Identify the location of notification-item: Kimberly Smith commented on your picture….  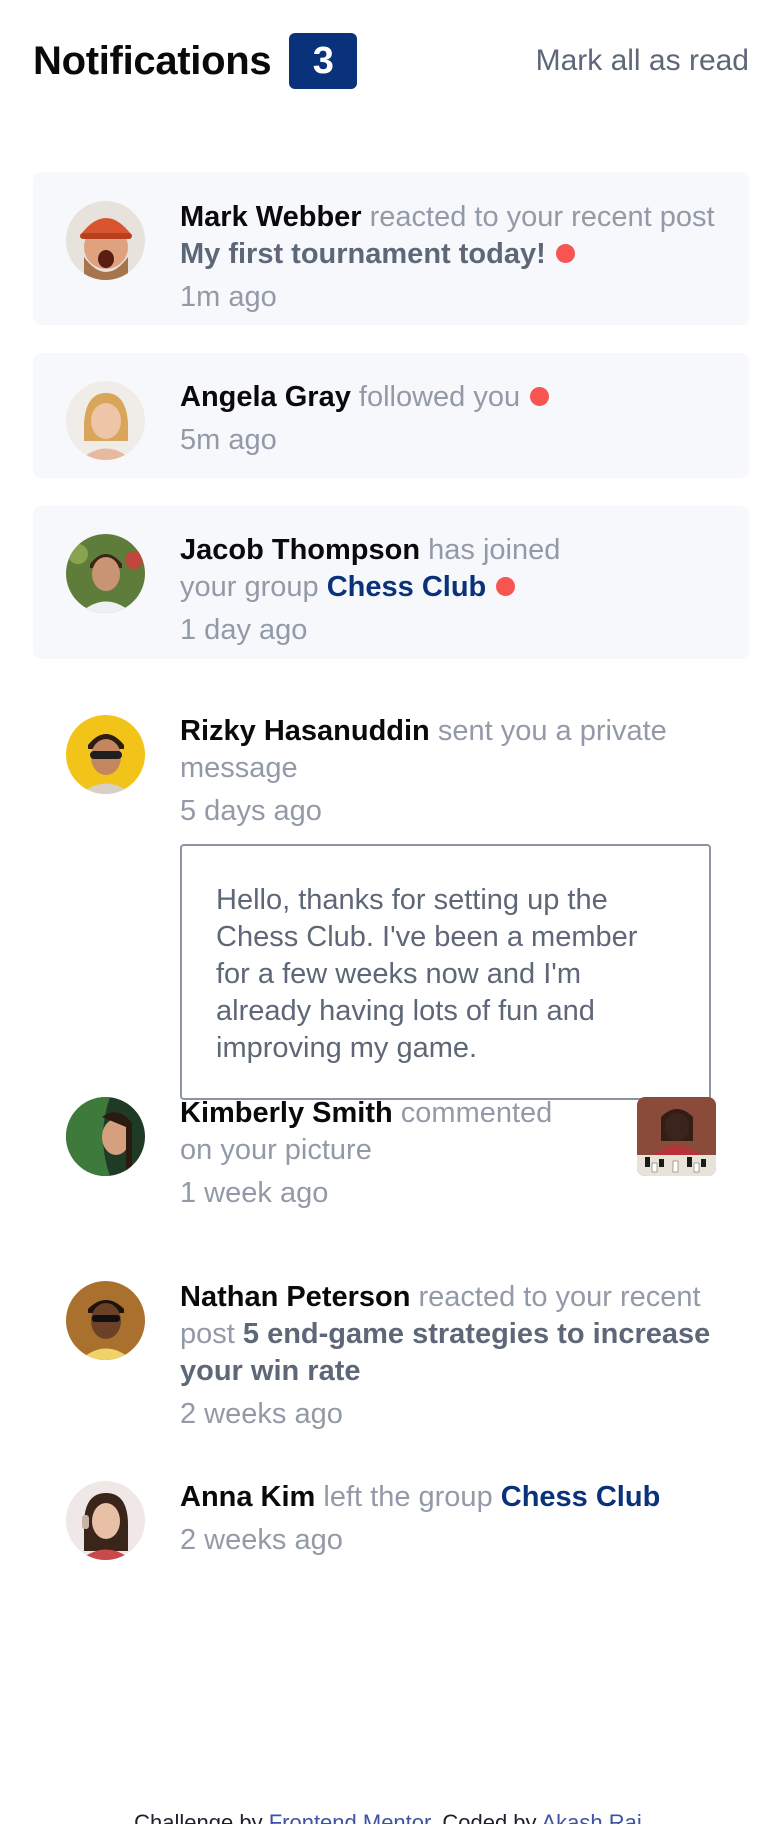
(391, 1159).